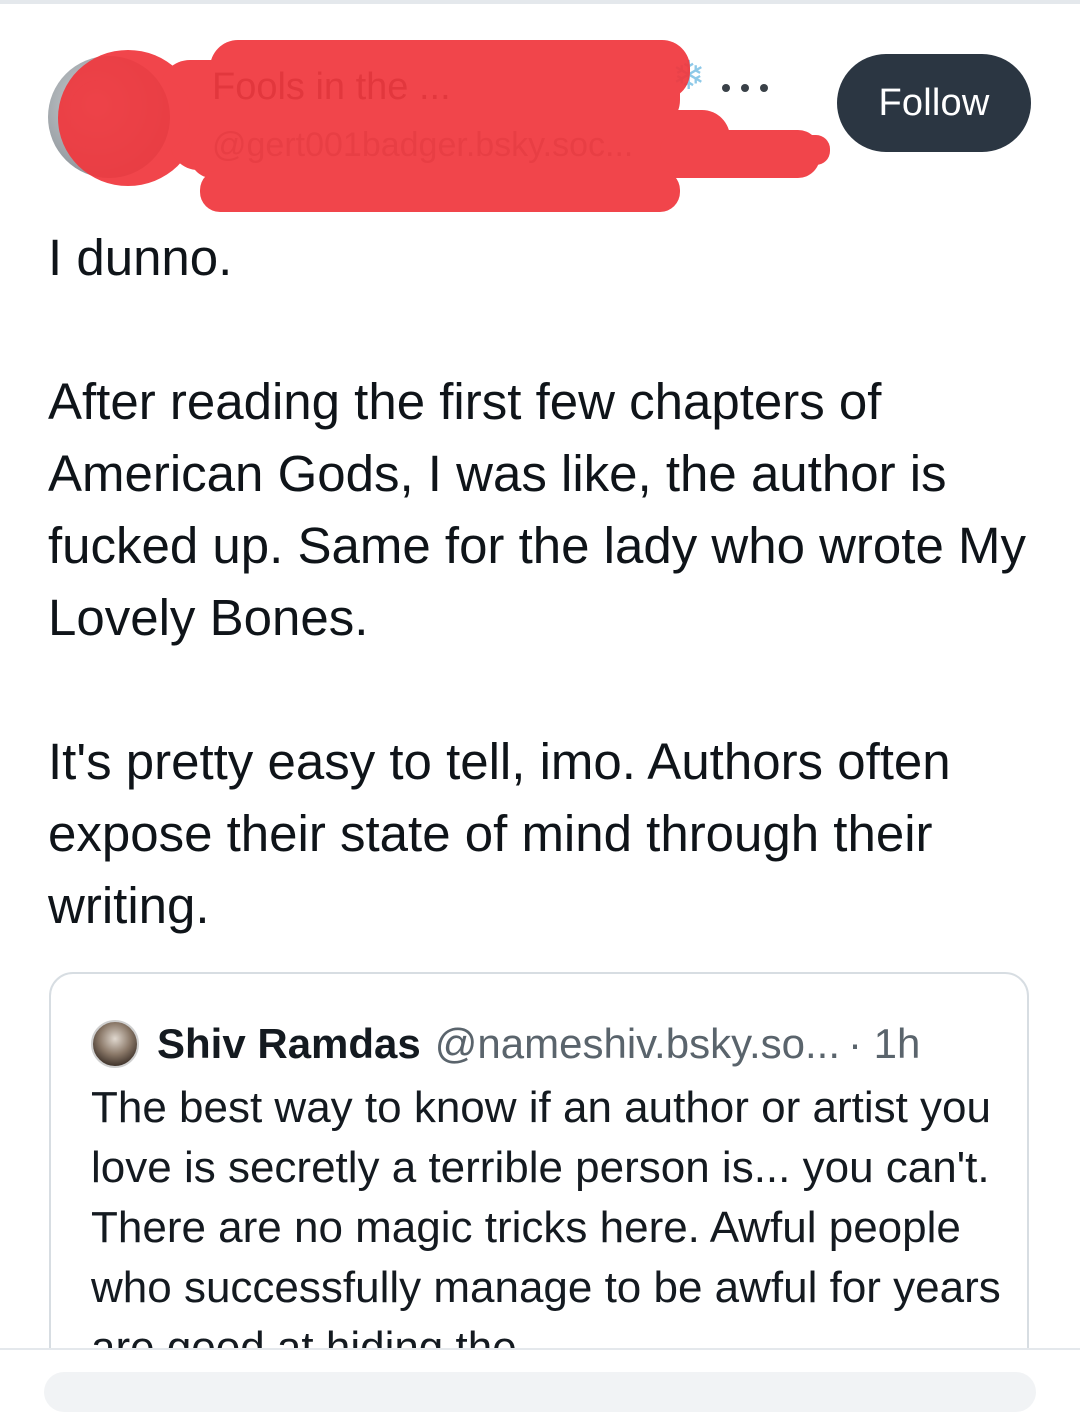  I want to click on top-divider, so click(540, 2).